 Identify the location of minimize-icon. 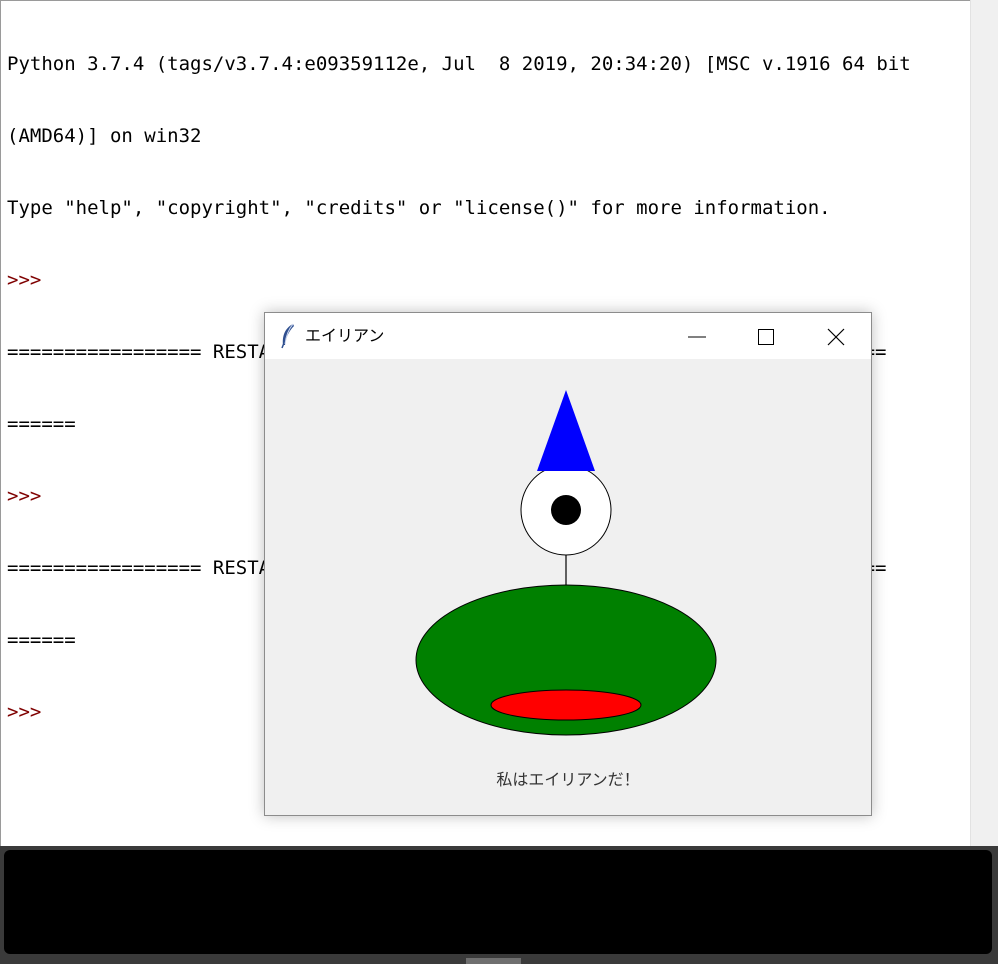
(697, 337).